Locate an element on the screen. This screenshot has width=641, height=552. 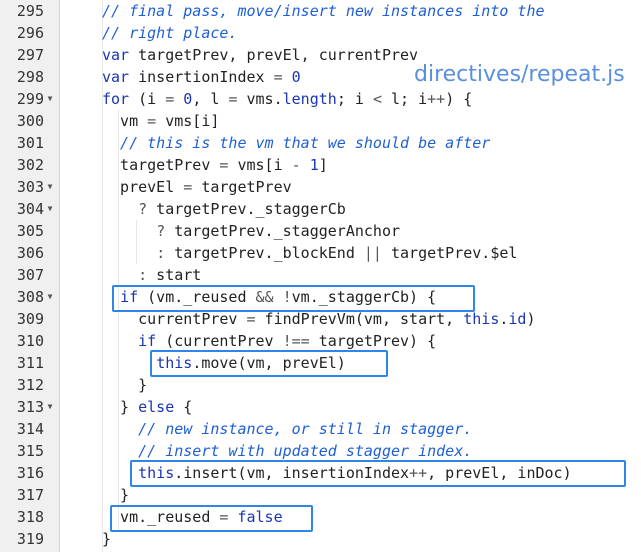
code-line: 303 ▼ prevEl = targetPrev is located at coordinates (320, 187).